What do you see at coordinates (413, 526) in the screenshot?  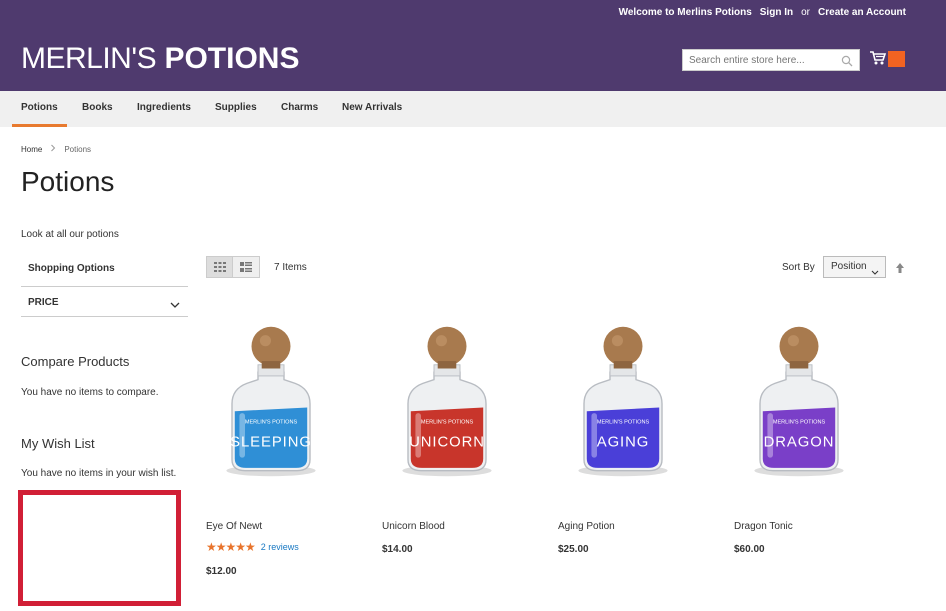 I see `product-name: Unicorn Blood` at bounding box center [413, 526].